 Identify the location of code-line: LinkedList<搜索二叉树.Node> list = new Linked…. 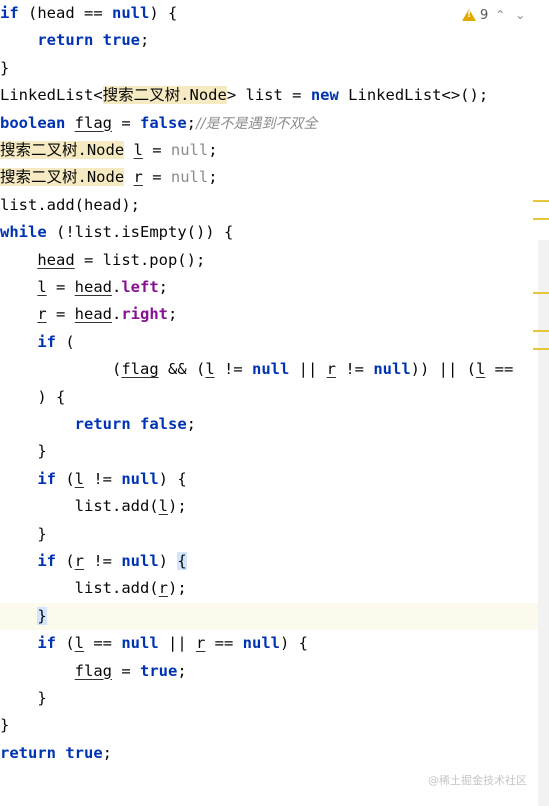
(270, 95).